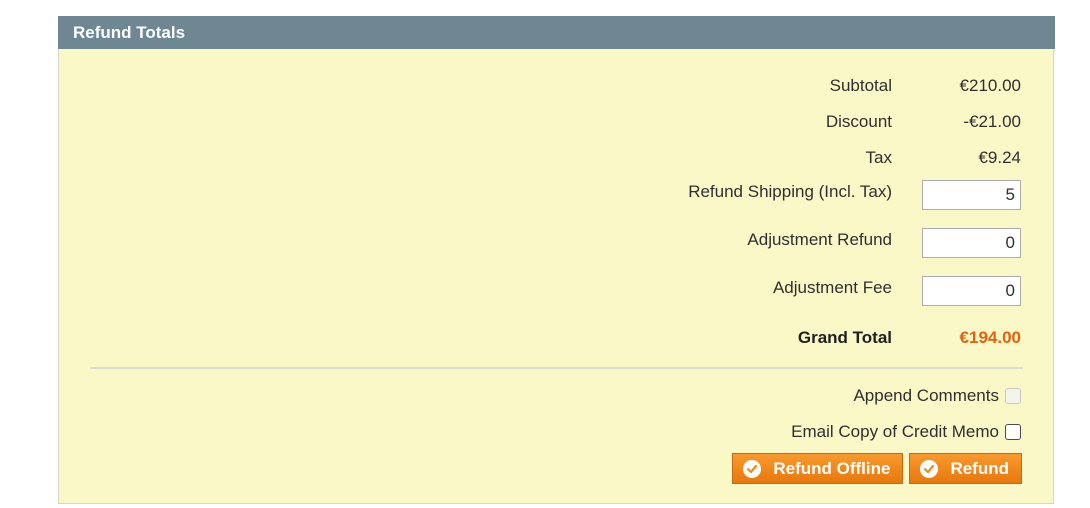 The height and width of the screenshot is (508, 1090). I want to click on divider, so click(556, 368).